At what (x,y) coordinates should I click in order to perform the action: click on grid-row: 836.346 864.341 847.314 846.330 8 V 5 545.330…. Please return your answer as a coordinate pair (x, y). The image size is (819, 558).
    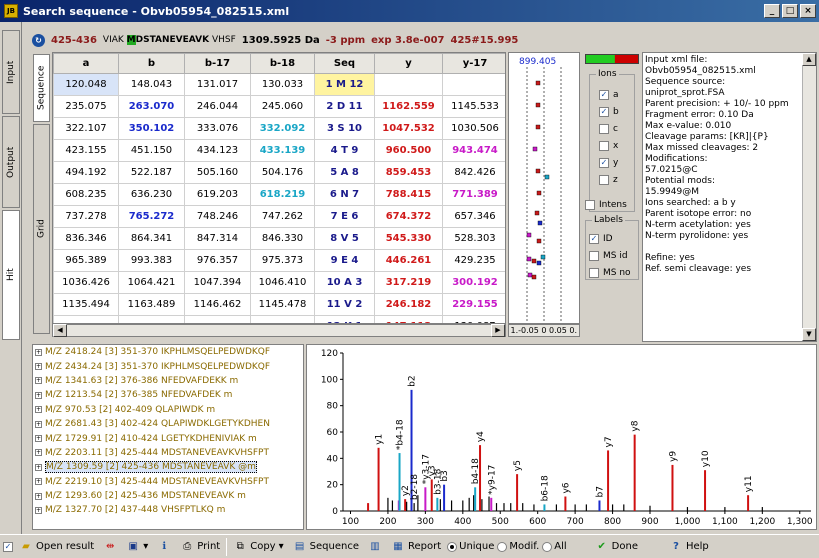
    Looking at the image, I should click on (279, 238).